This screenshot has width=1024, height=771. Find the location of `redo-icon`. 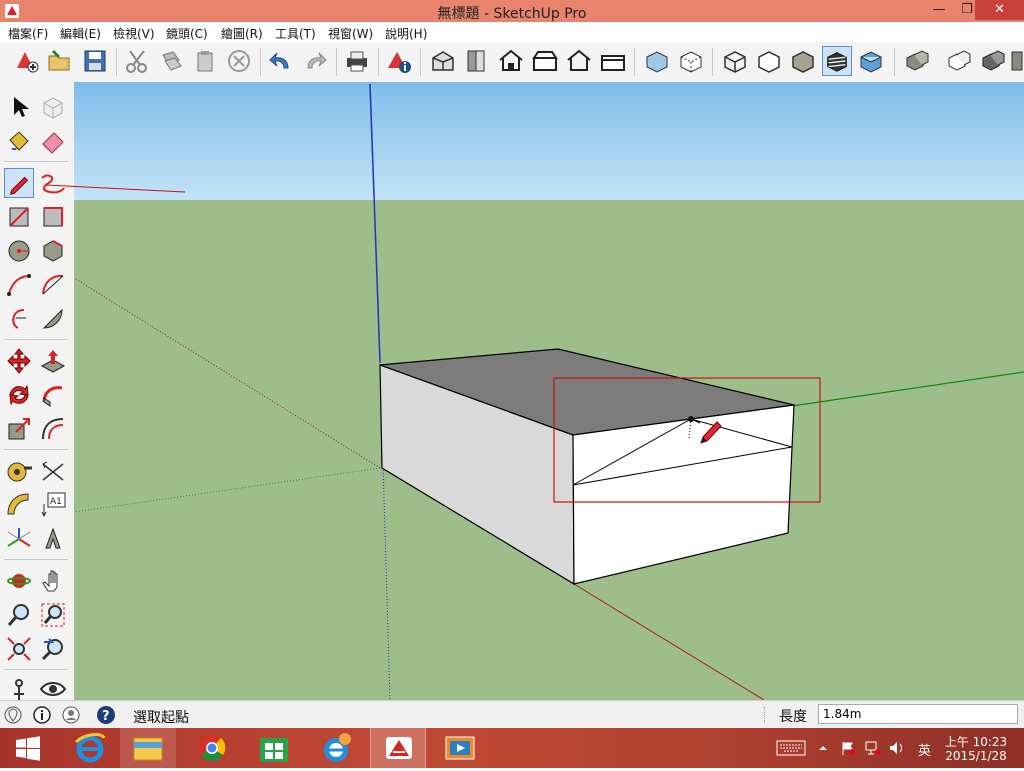

redo-icon is located at coordinates (315, 61).